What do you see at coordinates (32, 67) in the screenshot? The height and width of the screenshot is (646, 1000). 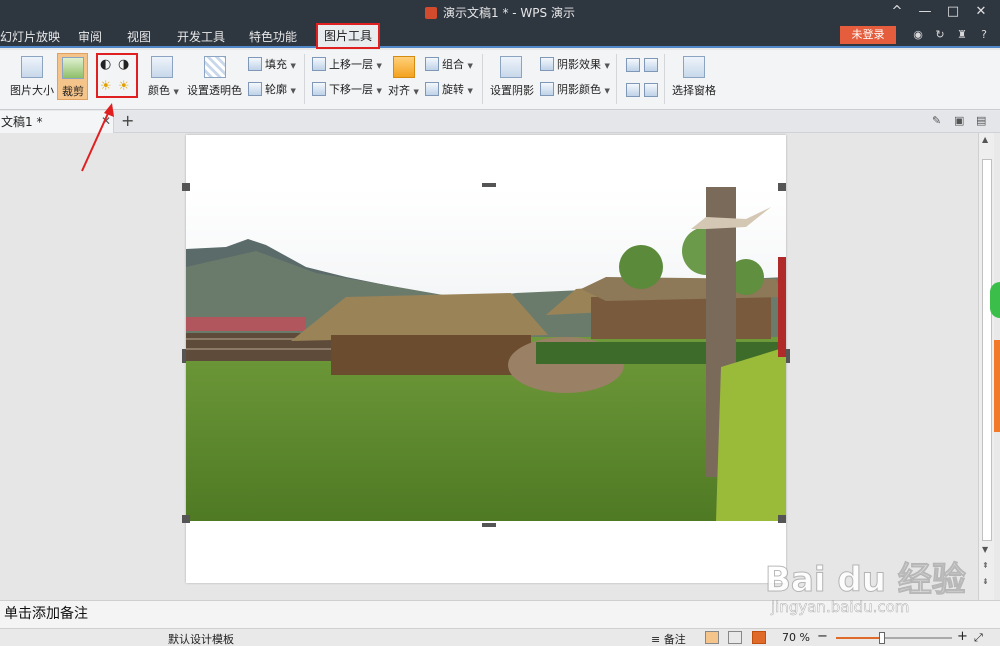 I see `picture-size-icon` at bounding box center [32, 67].